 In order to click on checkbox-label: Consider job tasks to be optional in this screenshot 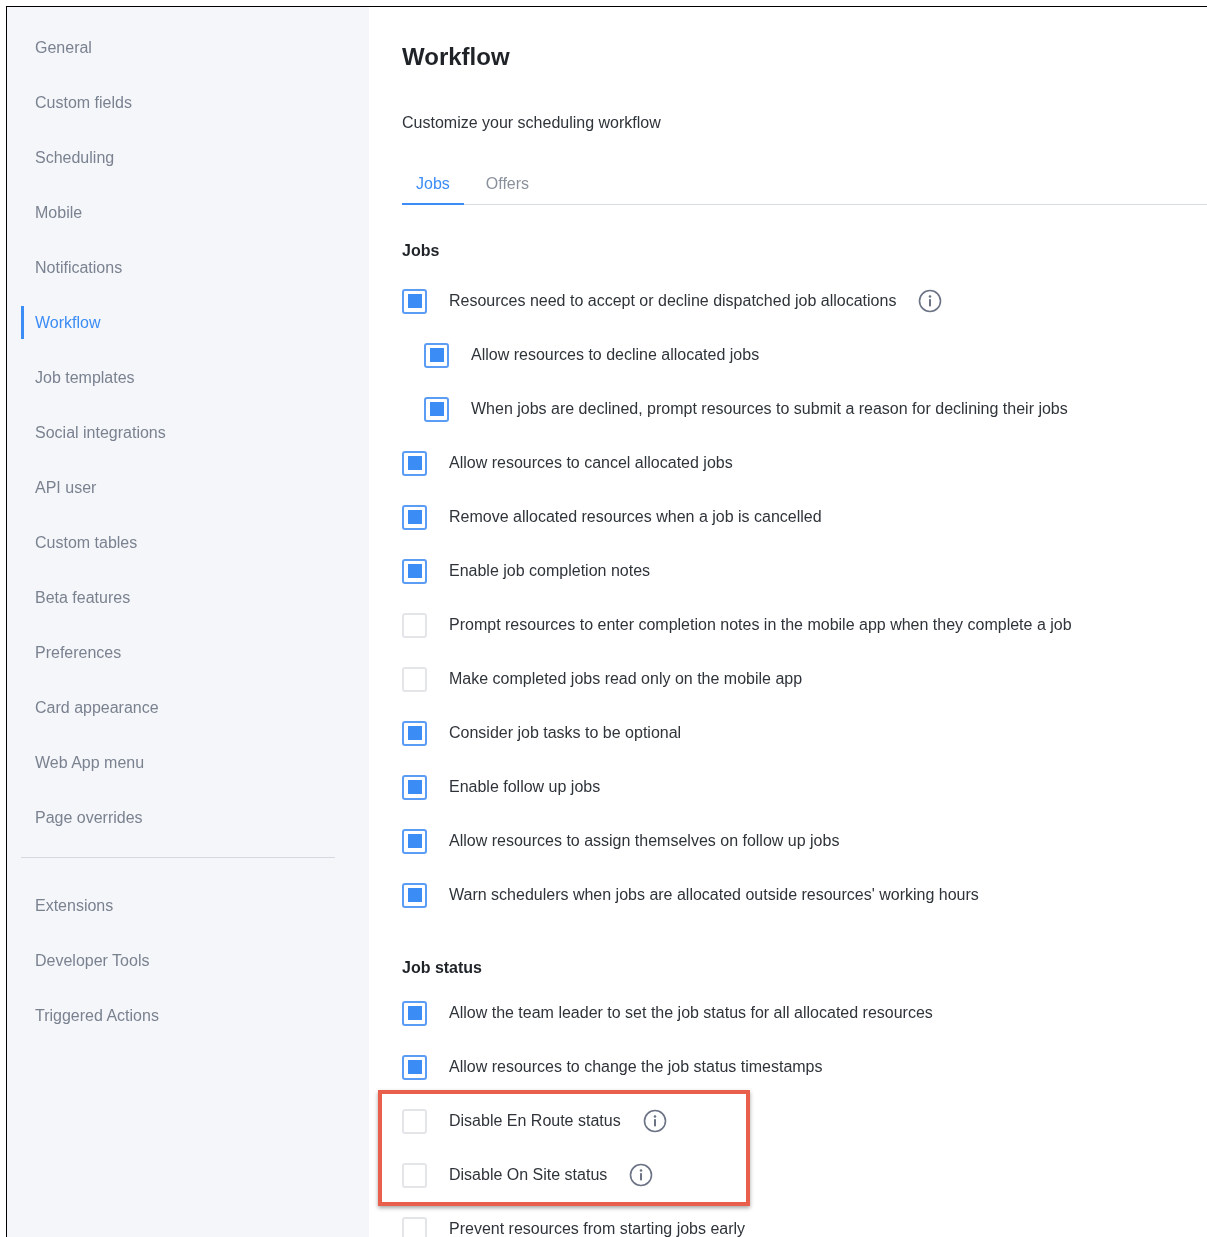, I will do `click(565, 733)`.